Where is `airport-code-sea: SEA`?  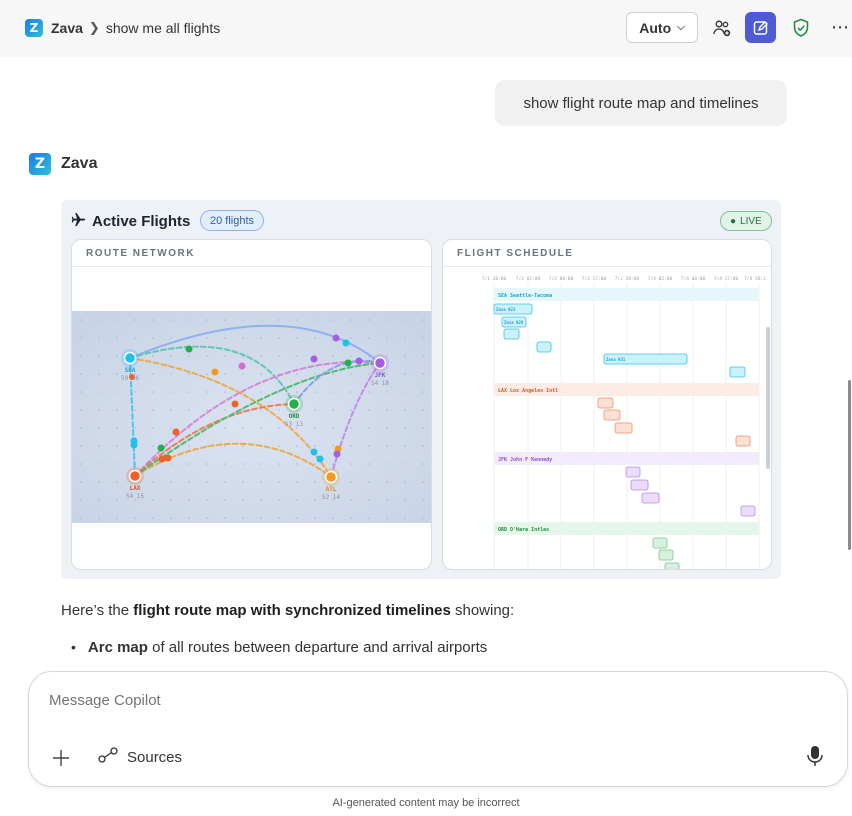 airport-code-sea: SEA is located at coordinates (130, 370).